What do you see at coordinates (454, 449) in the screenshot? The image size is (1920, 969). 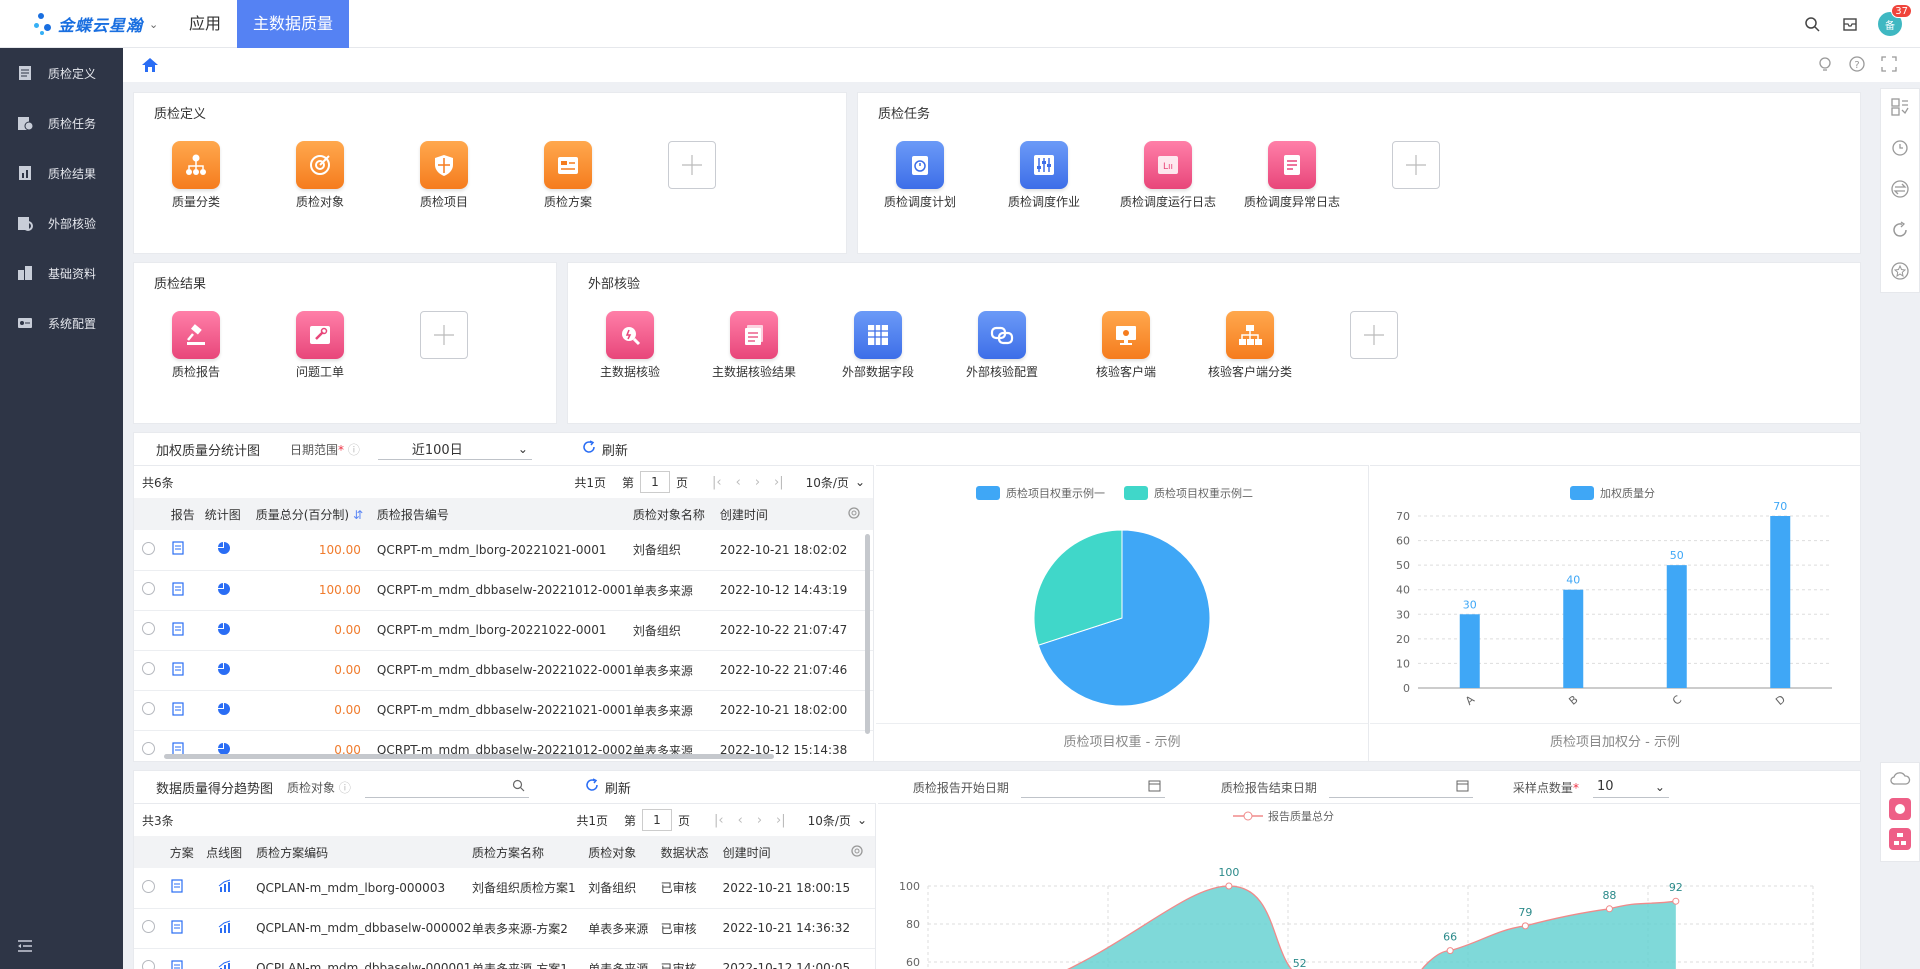 I see `date-range-select: 近100日 ⌄` at bounding box center [454, 449].